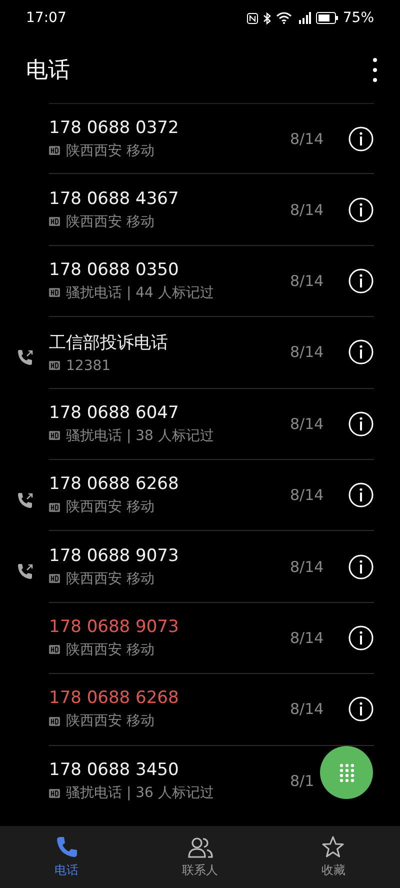 The height and width of the screenshot is (888, 400). I want to click on star-icon, so click(333, 847).